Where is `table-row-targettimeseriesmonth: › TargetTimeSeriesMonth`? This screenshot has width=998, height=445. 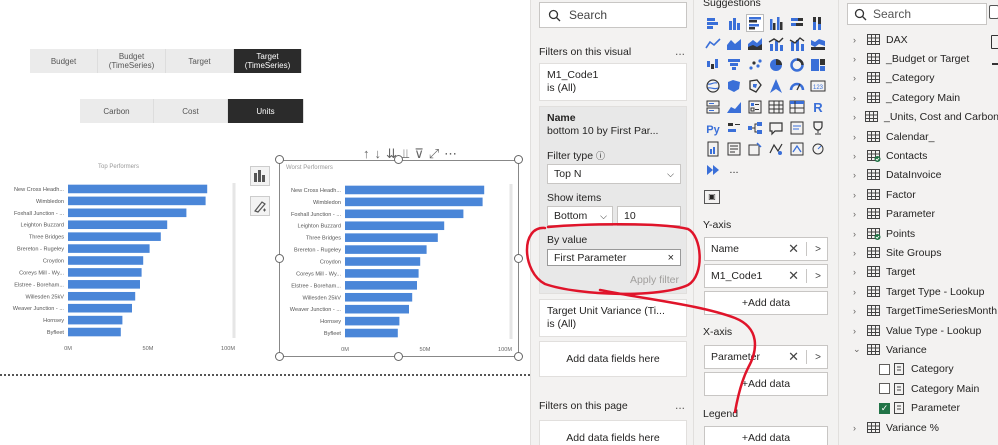
table-row-targettimeseriesmonth: › TargetTimeSeriesMonth is located at coordinates (918, 310).